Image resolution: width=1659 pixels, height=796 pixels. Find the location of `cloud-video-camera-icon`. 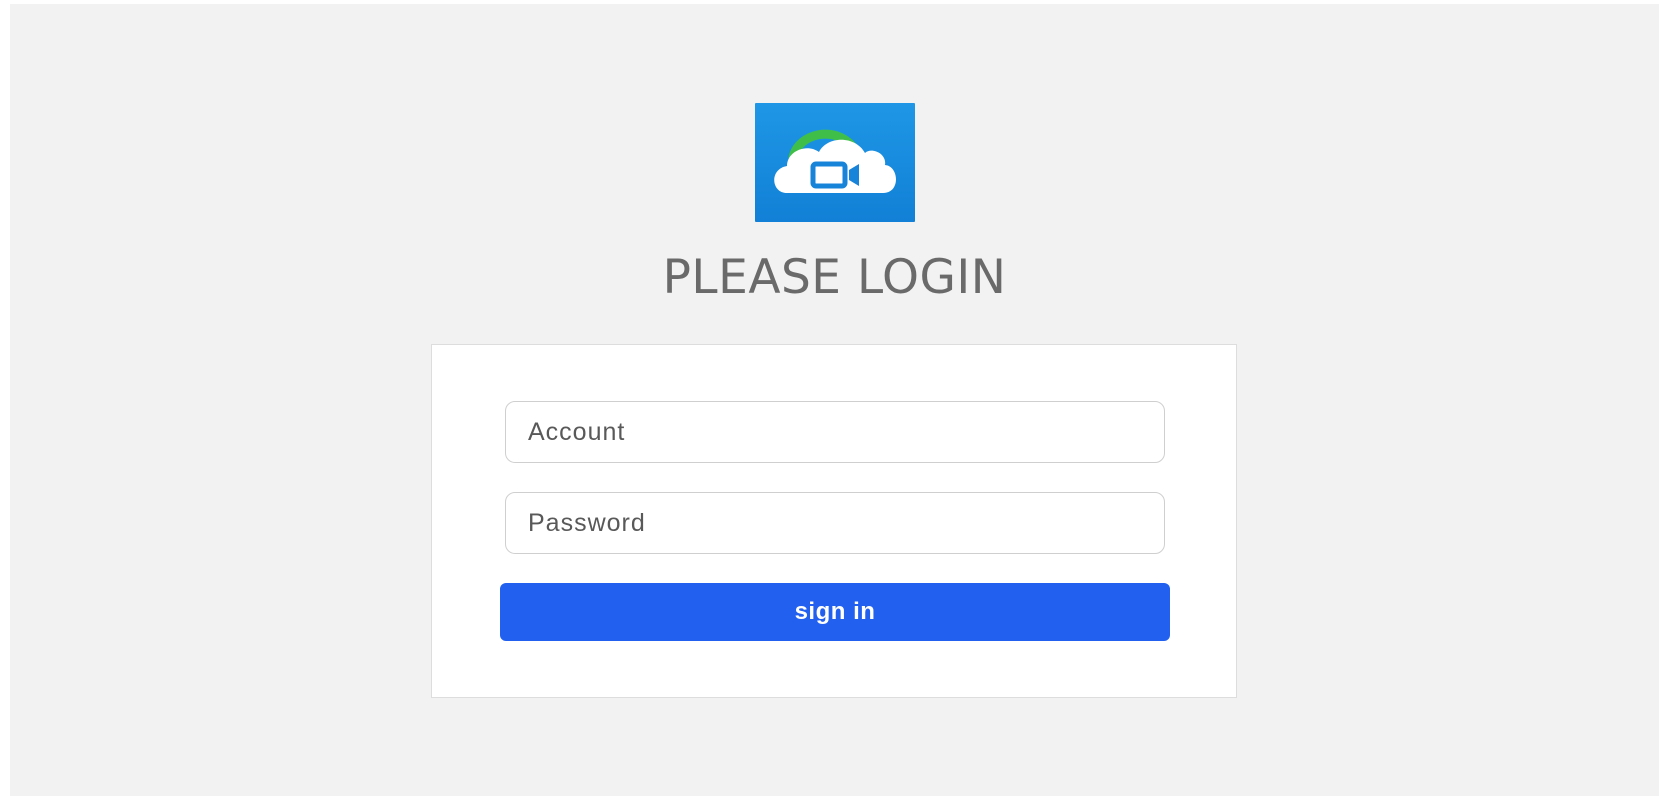

cloud-video-camera-icon is located at coordinates (835, 162).